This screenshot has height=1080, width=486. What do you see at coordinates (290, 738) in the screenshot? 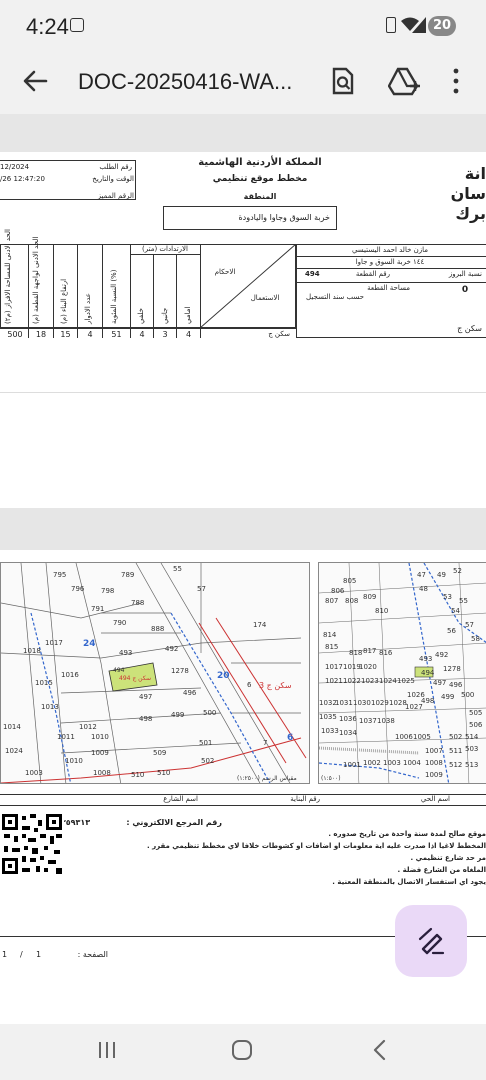
I see `road-number: 6` at bounding box center [290, 738].